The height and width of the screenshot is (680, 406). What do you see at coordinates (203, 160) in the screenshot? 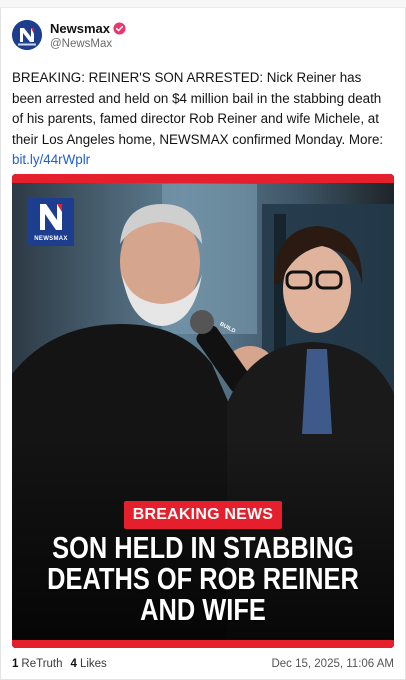
I see `post-link: bit.ly/44rWplr` at bounding box center [203, 160].